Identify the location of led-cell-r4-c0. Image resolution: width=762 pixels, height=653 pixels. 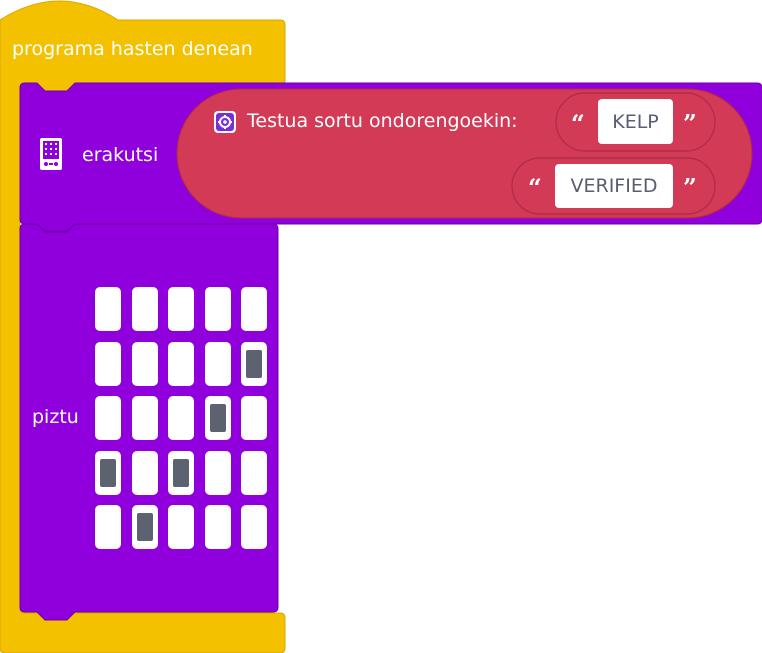
(108, 527).